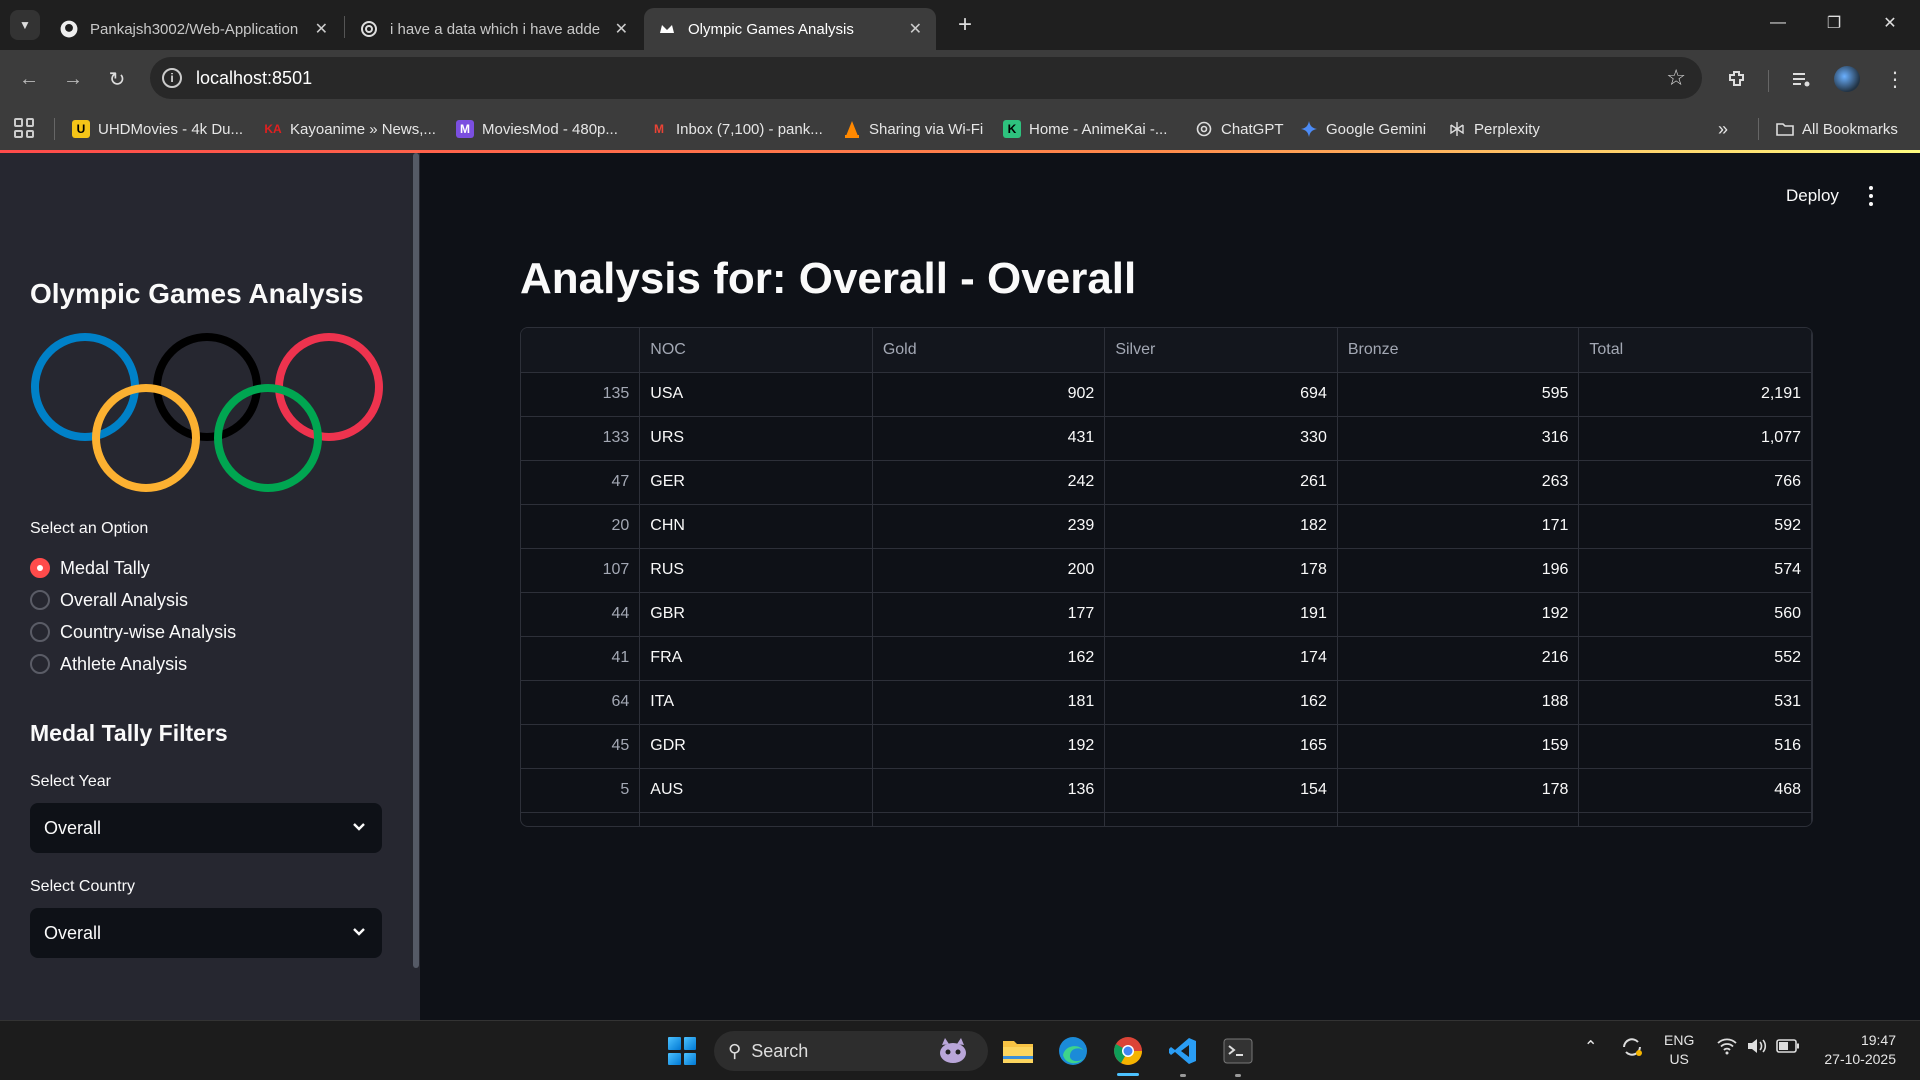 This screenshot has width=1920, height=1080. I want to click on show-hidden-icons-chevron: ⌃, so click(1590, 1047).